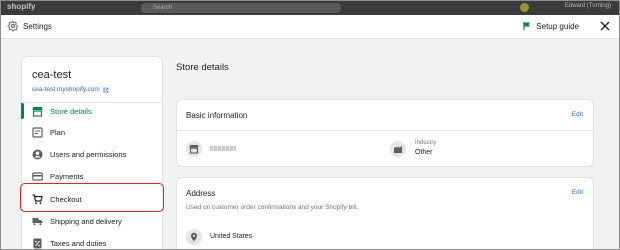 The width and height of the screenshot is (620, 250). I want to click on card-title: Basic information, so click(217, 115).